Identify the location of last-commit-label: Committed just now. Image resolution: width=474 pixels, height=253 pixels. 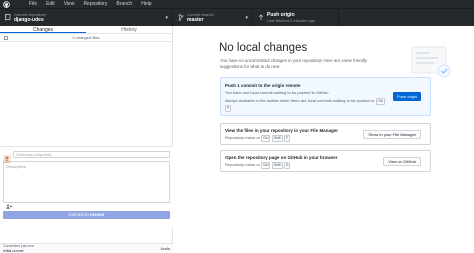
(18, 246).